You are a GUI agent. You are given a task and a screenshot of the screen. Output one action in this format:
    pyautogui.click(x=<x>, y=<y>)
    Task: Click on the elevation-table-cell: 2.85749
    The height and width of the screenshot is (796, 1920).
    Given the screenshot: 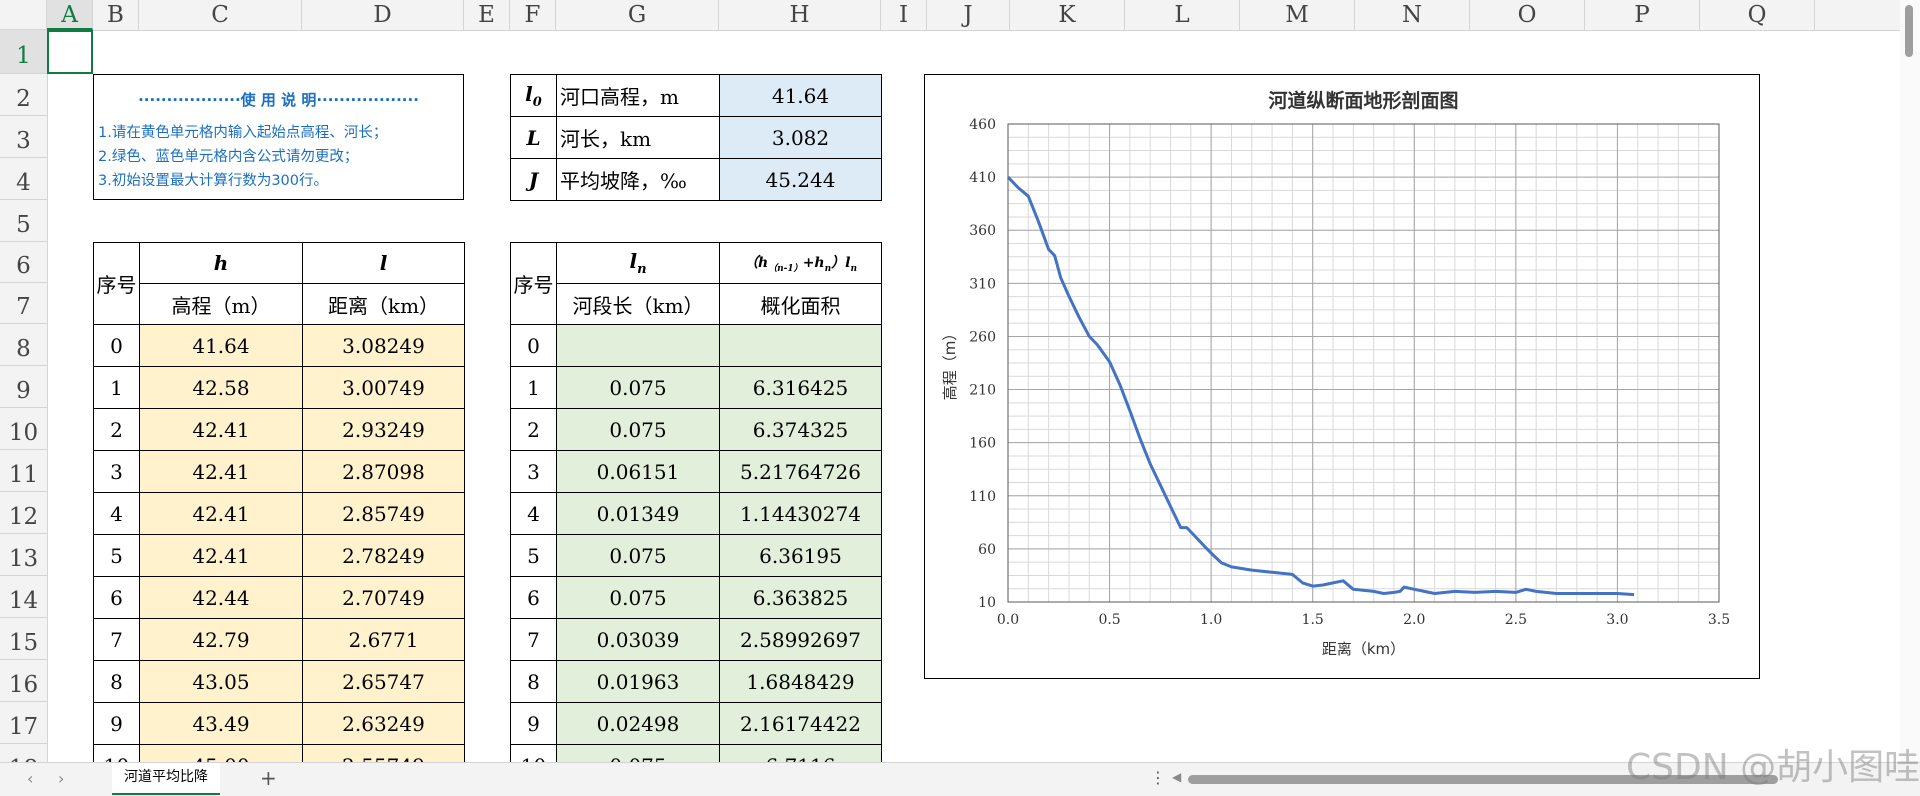 What is the action you would take?
    pyautogui.click(x=383, y=513)
    